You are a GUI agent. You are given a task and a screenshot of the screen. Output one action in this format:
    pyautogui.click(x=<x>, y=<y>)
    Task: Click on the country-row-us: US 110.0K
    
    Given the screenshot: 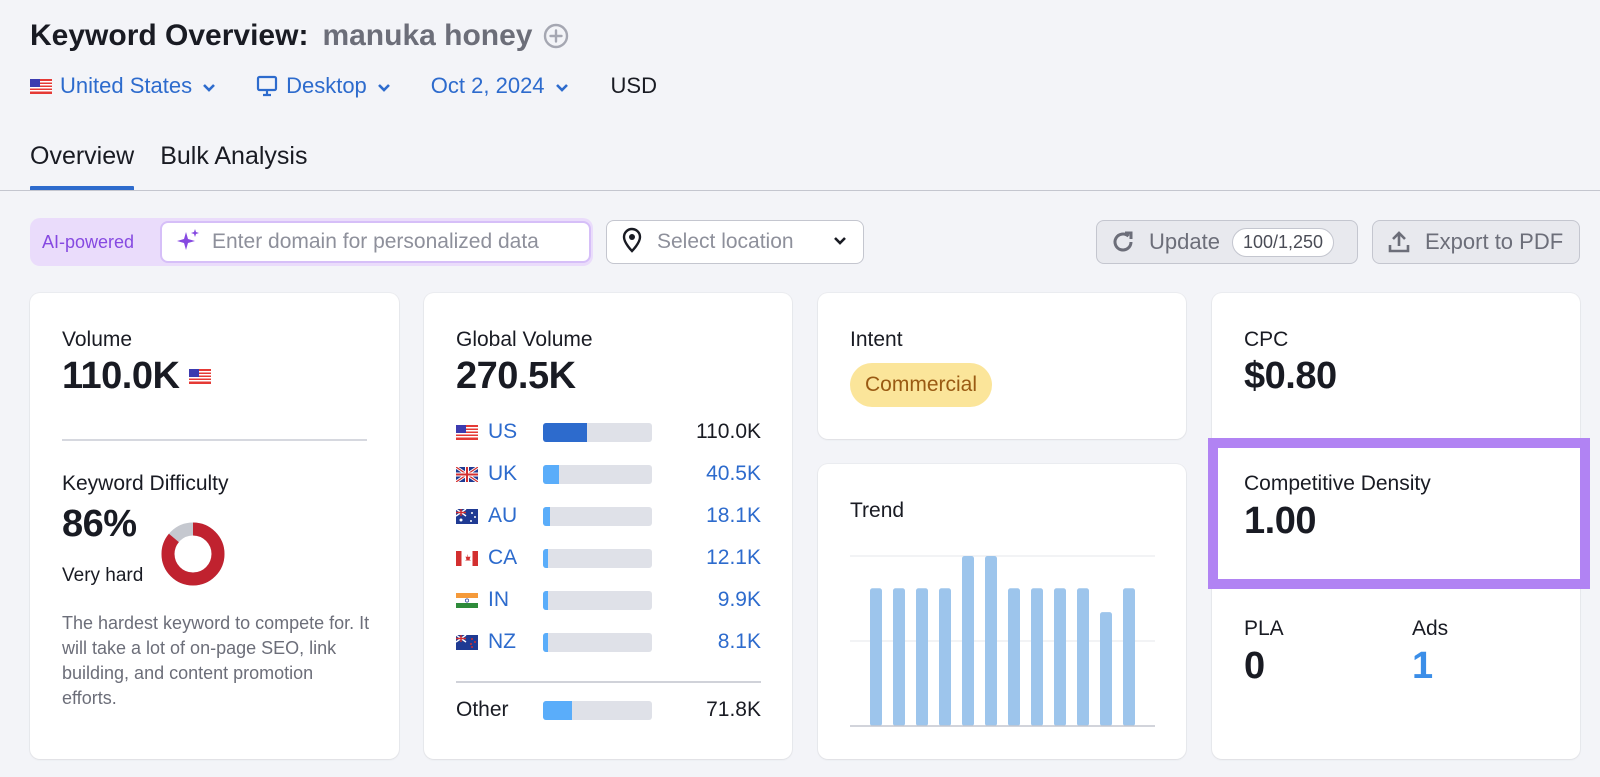 What is the action you would take?
    pyautogui.click(x=608, y=432)
    